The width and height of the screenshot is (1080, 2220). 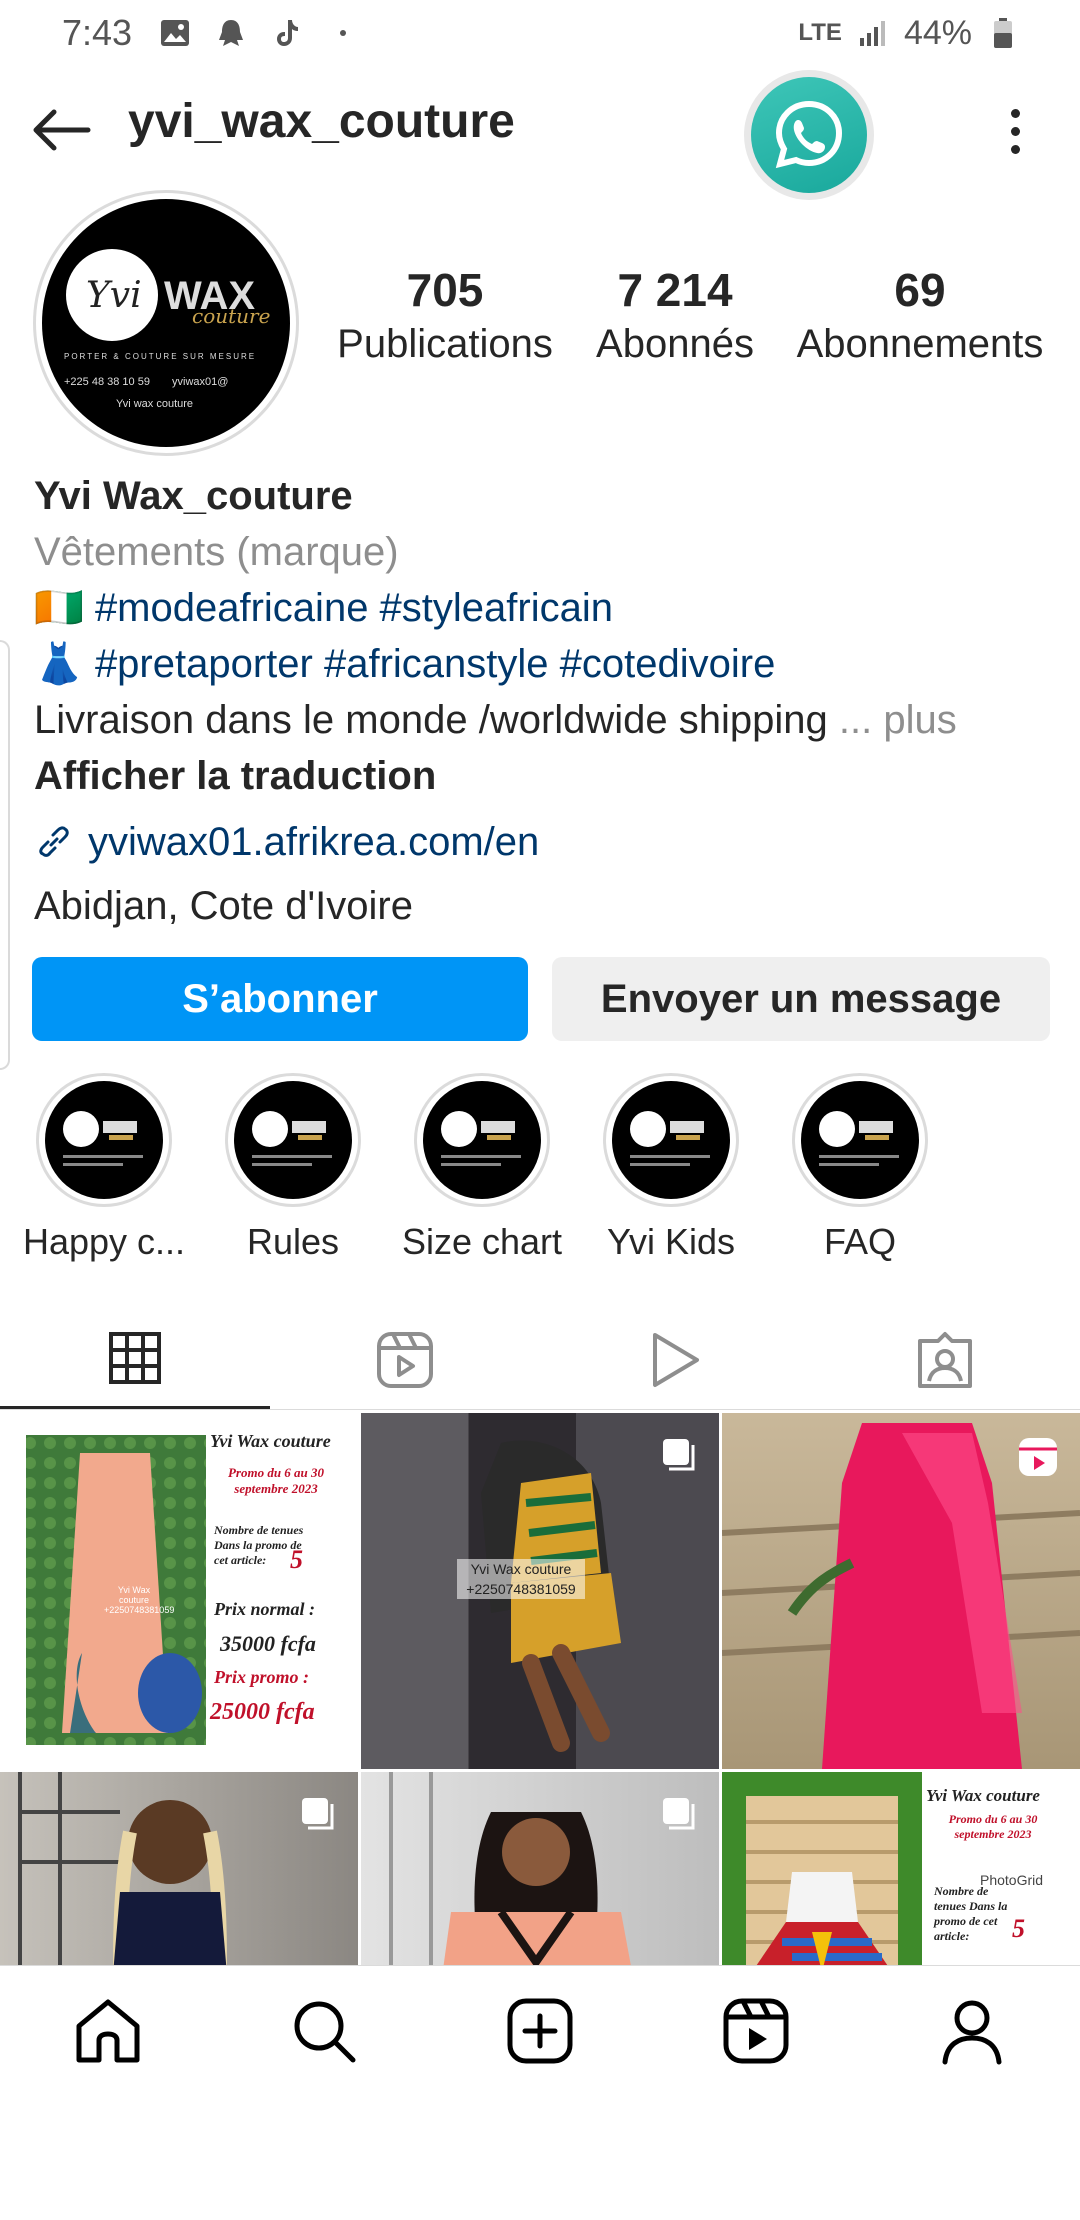 I want to click on highlight-item: FAQ, so click(x=860, y=1168).